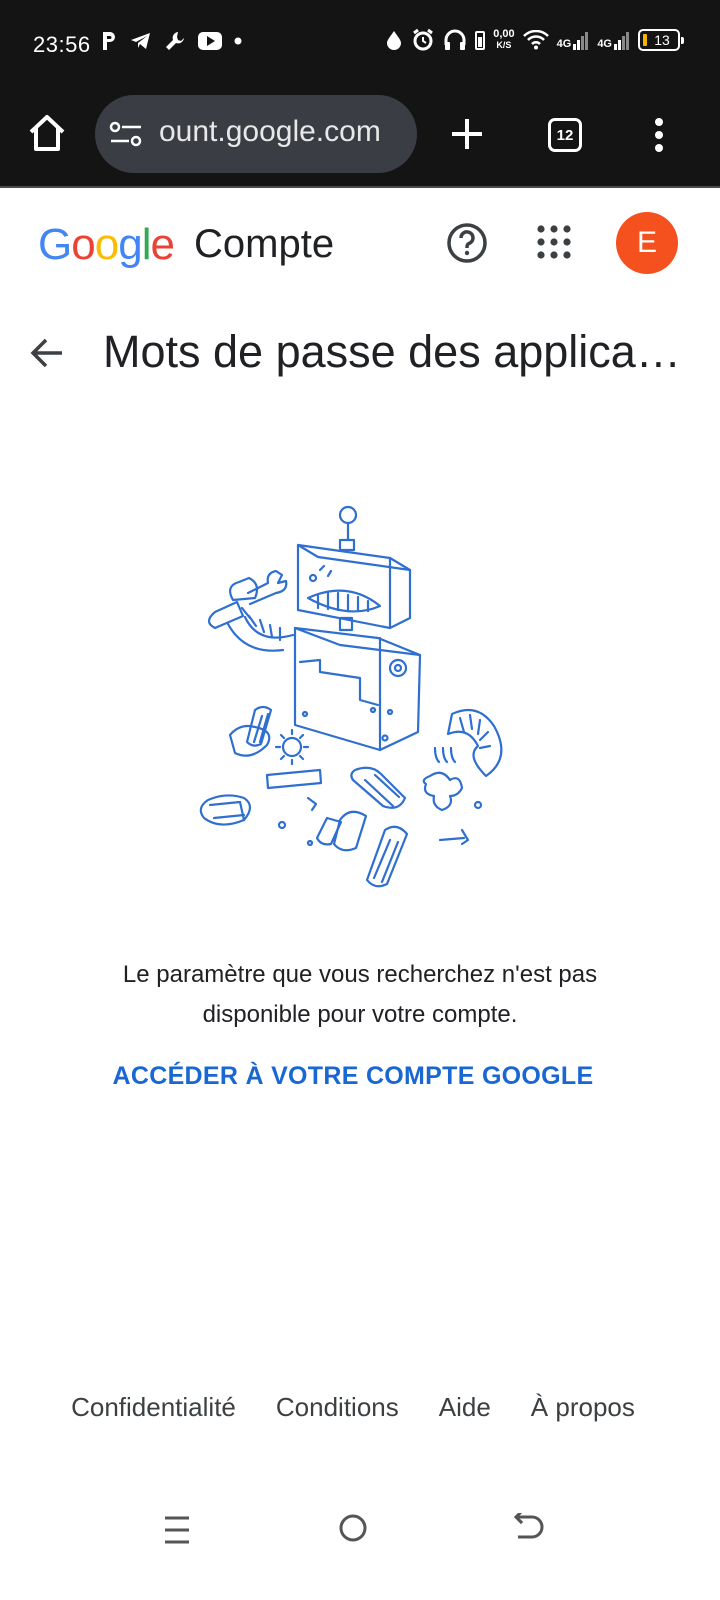  I want to click on logo-letter: G, so click(55, 244).